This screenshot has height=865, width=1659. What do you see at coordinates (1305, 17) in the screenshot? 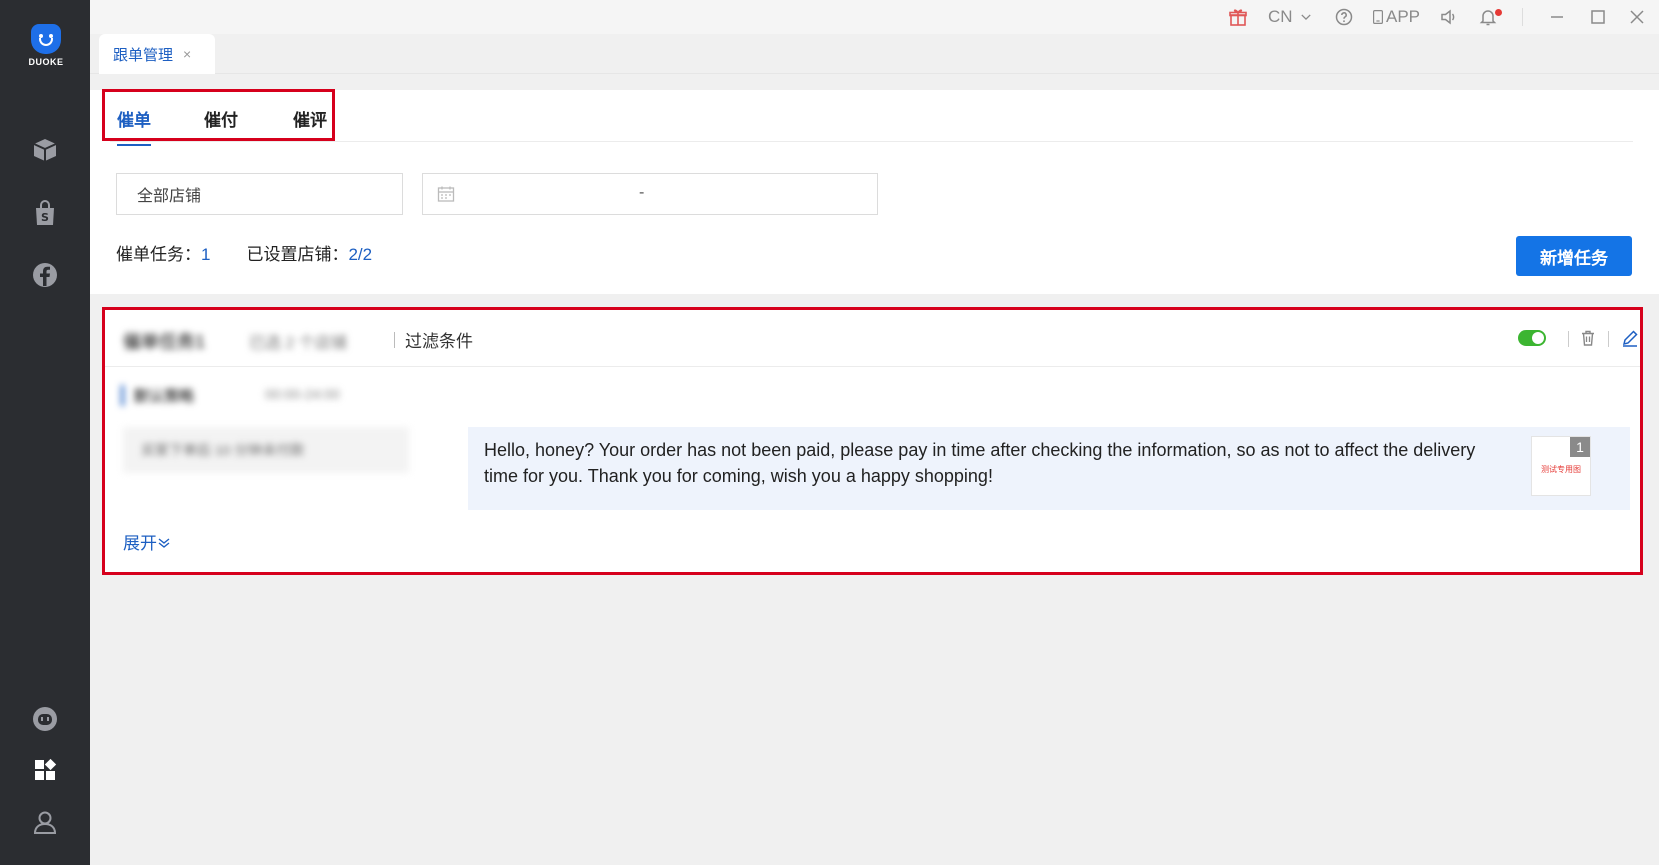
I see `chevron-down-icon` at bounding box center [1305, 17].